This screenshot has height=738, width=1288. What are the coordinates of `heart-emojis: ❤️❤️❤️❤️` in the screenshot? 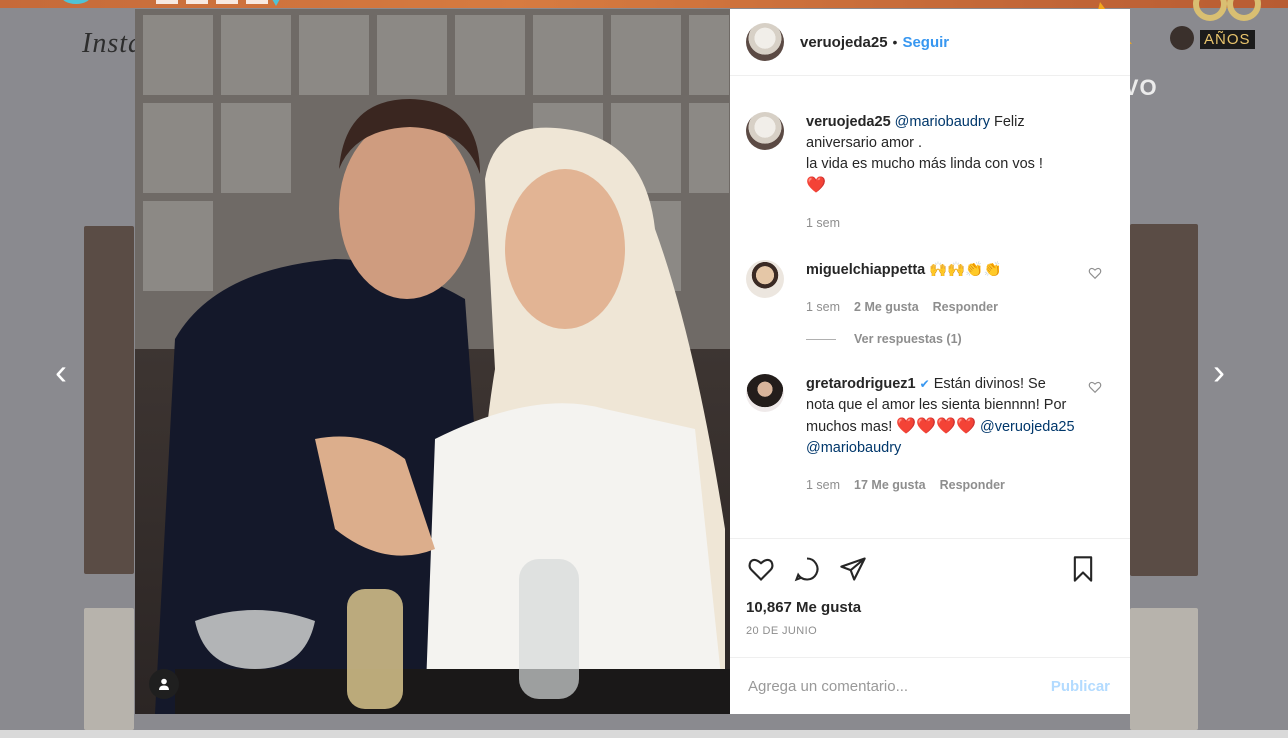 It's located at (936, 426).